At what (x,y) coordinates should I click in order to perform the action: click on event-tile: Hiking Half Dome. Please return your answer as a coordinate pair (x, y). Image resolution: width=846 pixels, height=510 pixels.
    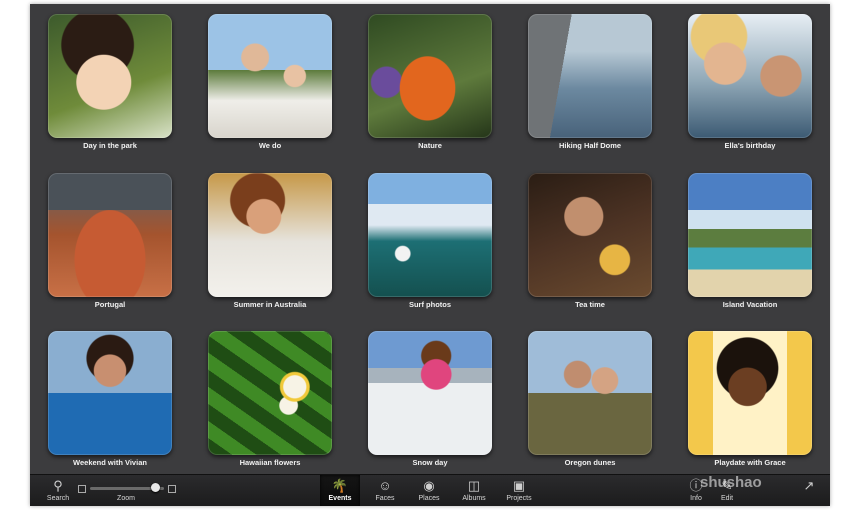
    Looking at the image, I should click on (590, 82).